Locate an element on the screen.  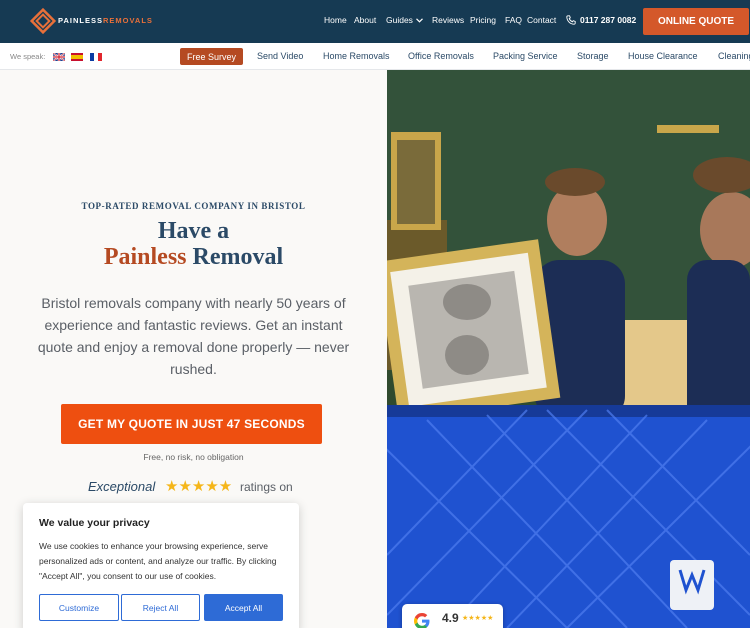
subnav-office-removals: Office Removals is located at coordinates (441, 56).